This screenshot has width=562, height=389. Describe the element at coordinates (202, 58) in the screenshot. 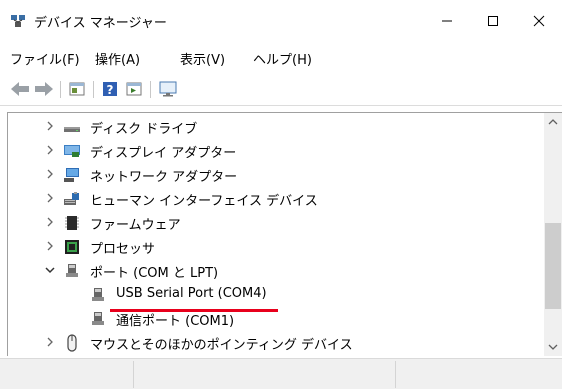

I see `menu-view: 表示(V)` at that location.